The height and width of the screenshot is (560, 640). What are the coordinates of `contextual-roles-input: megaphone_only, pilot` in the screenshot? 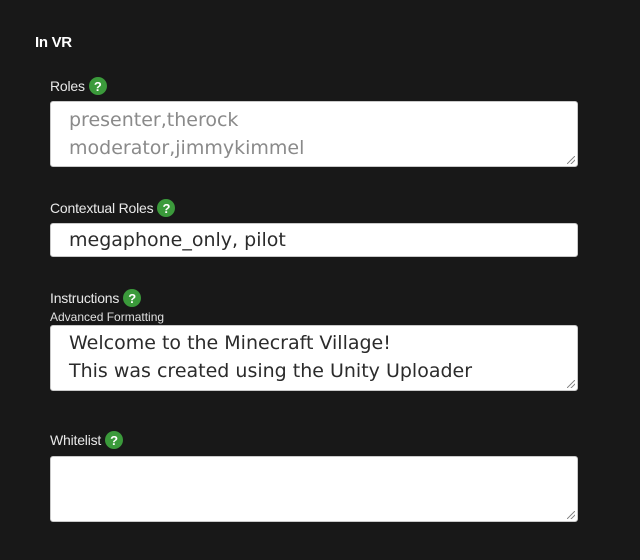 It's located at (314, 240).